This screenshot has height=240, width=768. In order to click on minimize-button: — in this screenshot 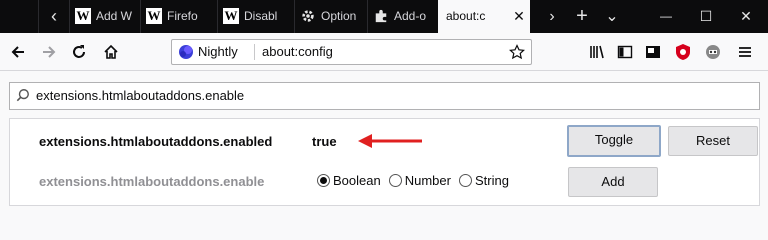, I will do `click(666, 16)`.